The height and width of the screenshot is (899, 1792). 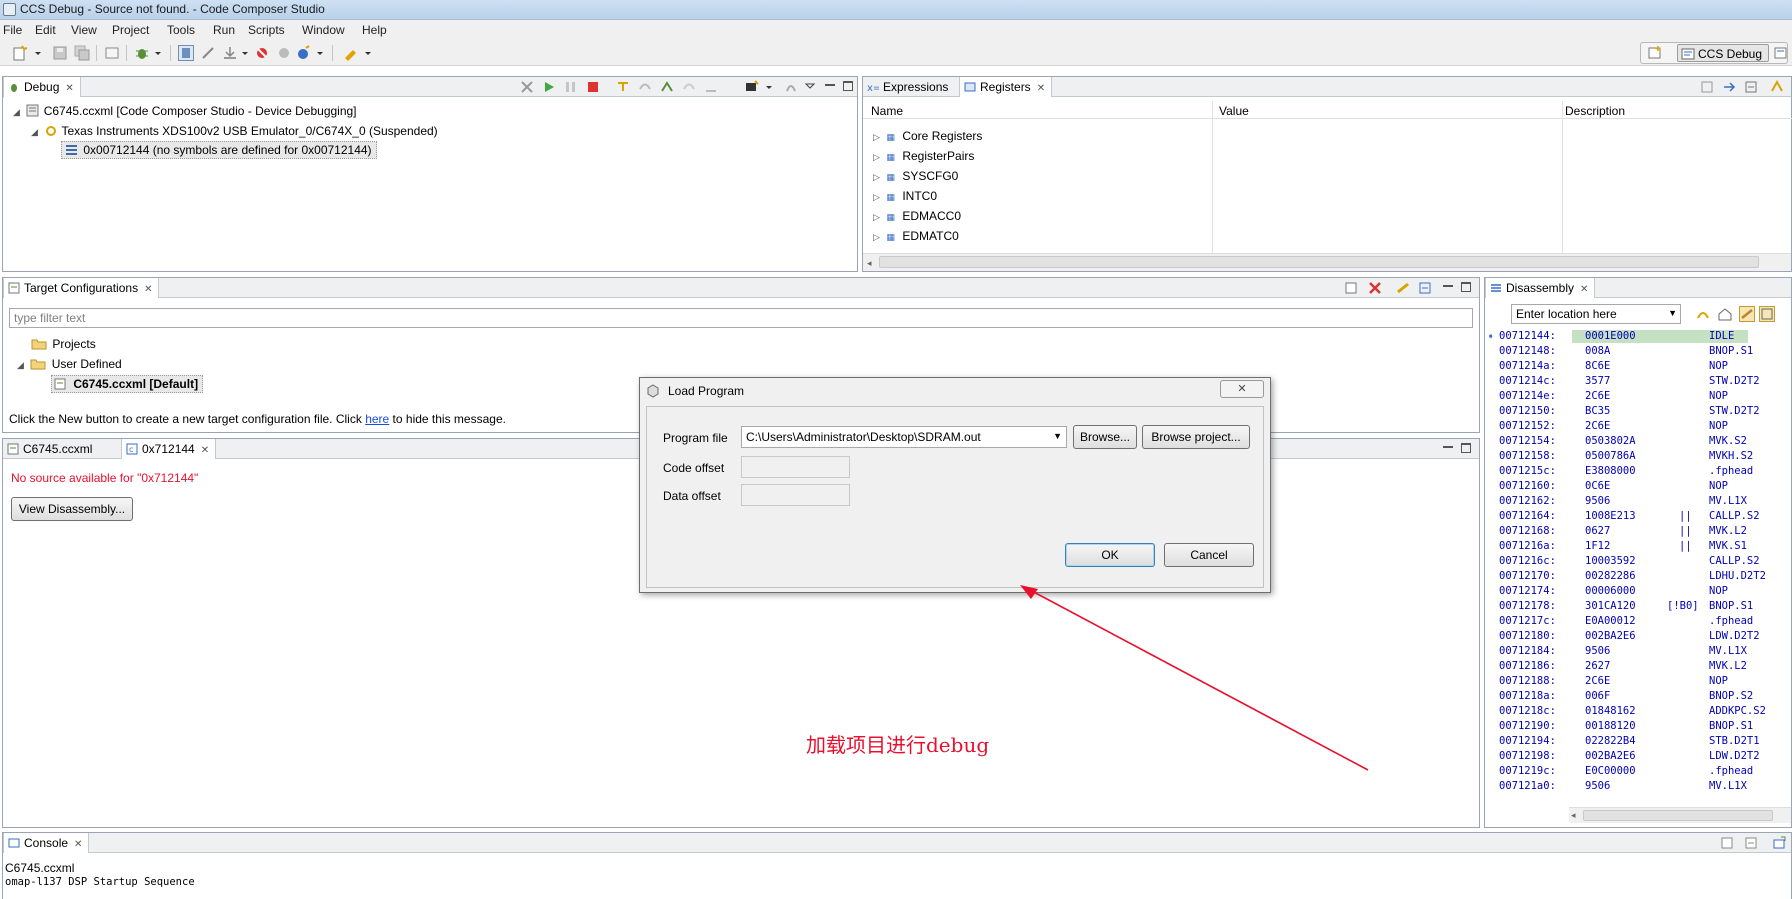 What do you see at coordinates (374, 30) in the screenshot?
I see `menu-help: Help` at bounding box center [374, 30].